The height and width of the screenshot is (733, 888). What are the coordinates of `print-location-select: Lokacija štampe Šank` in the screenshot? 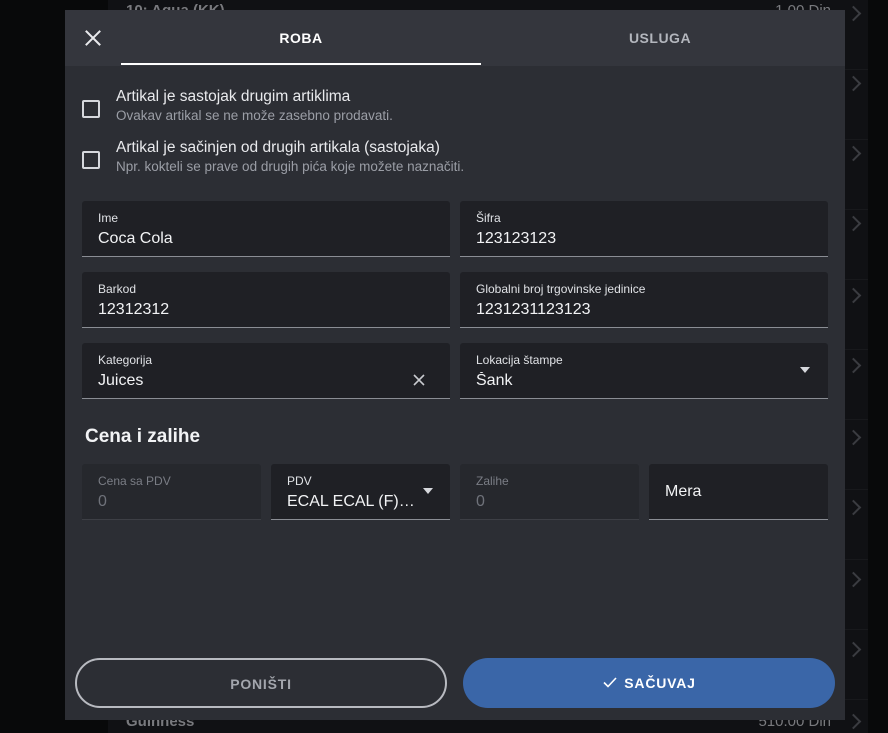 It's located at (644, 371).